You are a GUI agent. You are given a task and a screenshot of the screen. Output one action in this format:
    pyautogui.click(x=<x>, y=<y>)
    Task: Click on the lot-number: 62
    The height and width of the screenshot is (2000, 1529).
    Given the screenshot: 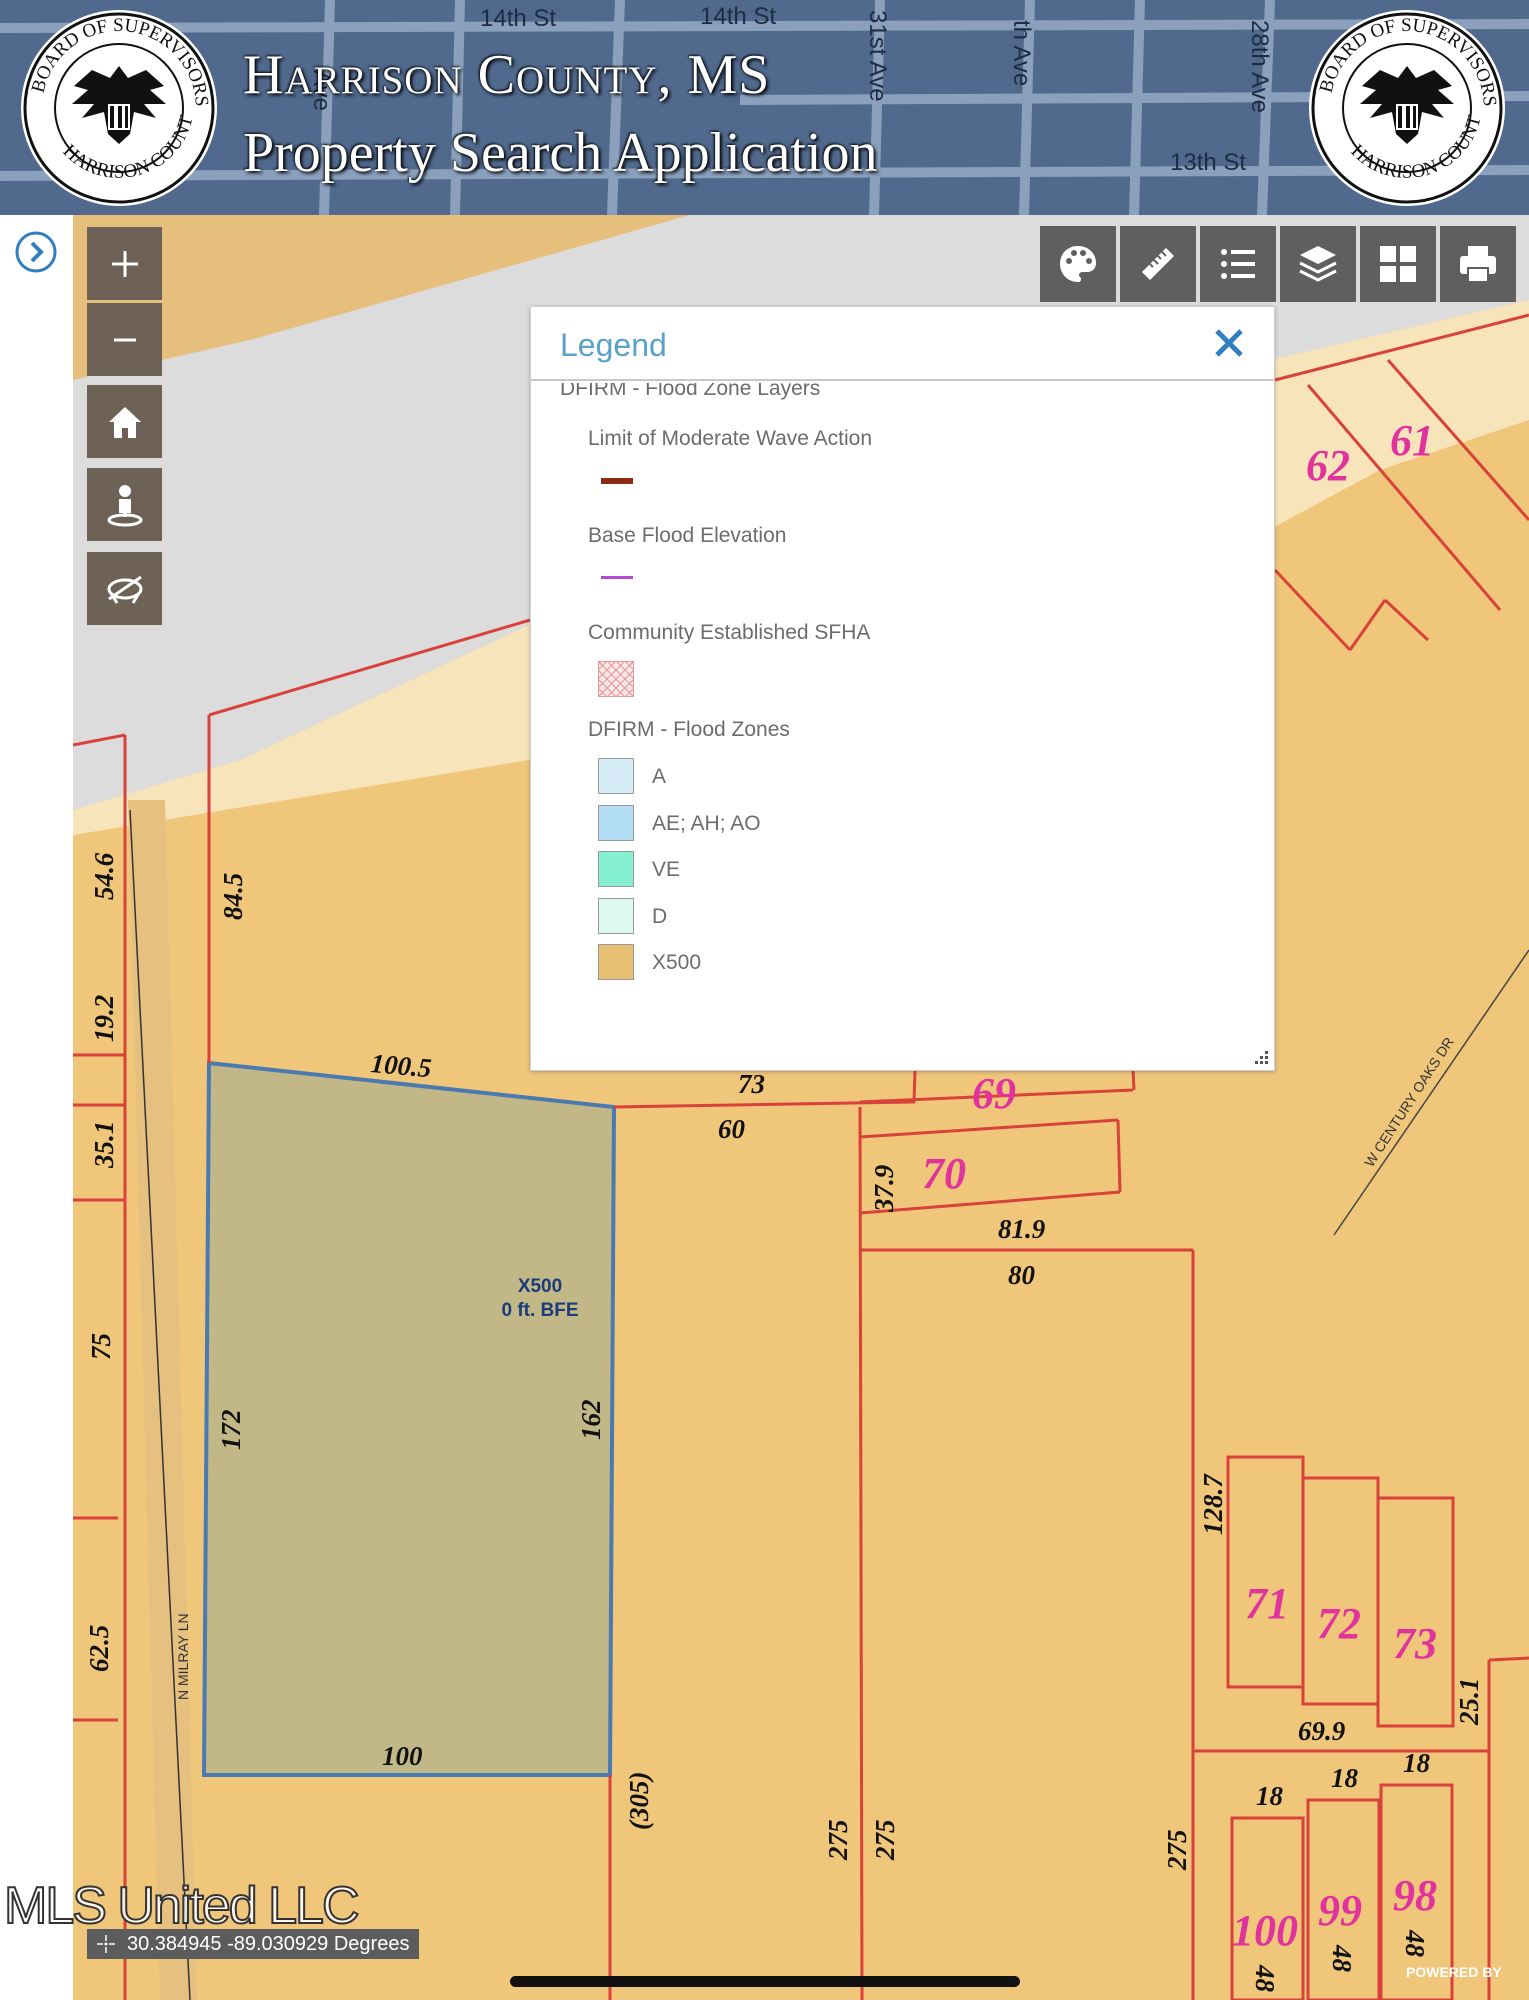 What is the action you would take?
    pyautogui.click(x=1328, y=465)
    